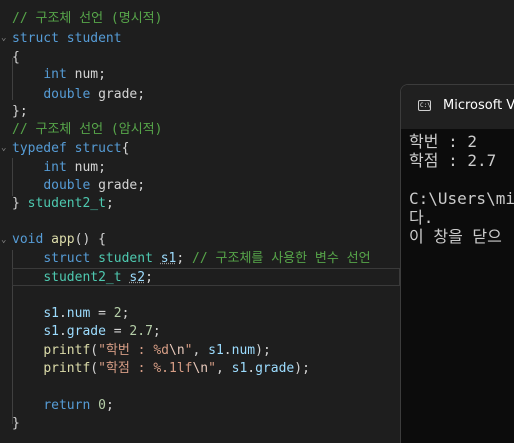 The width and height of the screenshot is (514, 443). Describe the element at coordinates (453, 160) in the screenshot. I see `console-output-line: 학점 : 2.7` at that location.